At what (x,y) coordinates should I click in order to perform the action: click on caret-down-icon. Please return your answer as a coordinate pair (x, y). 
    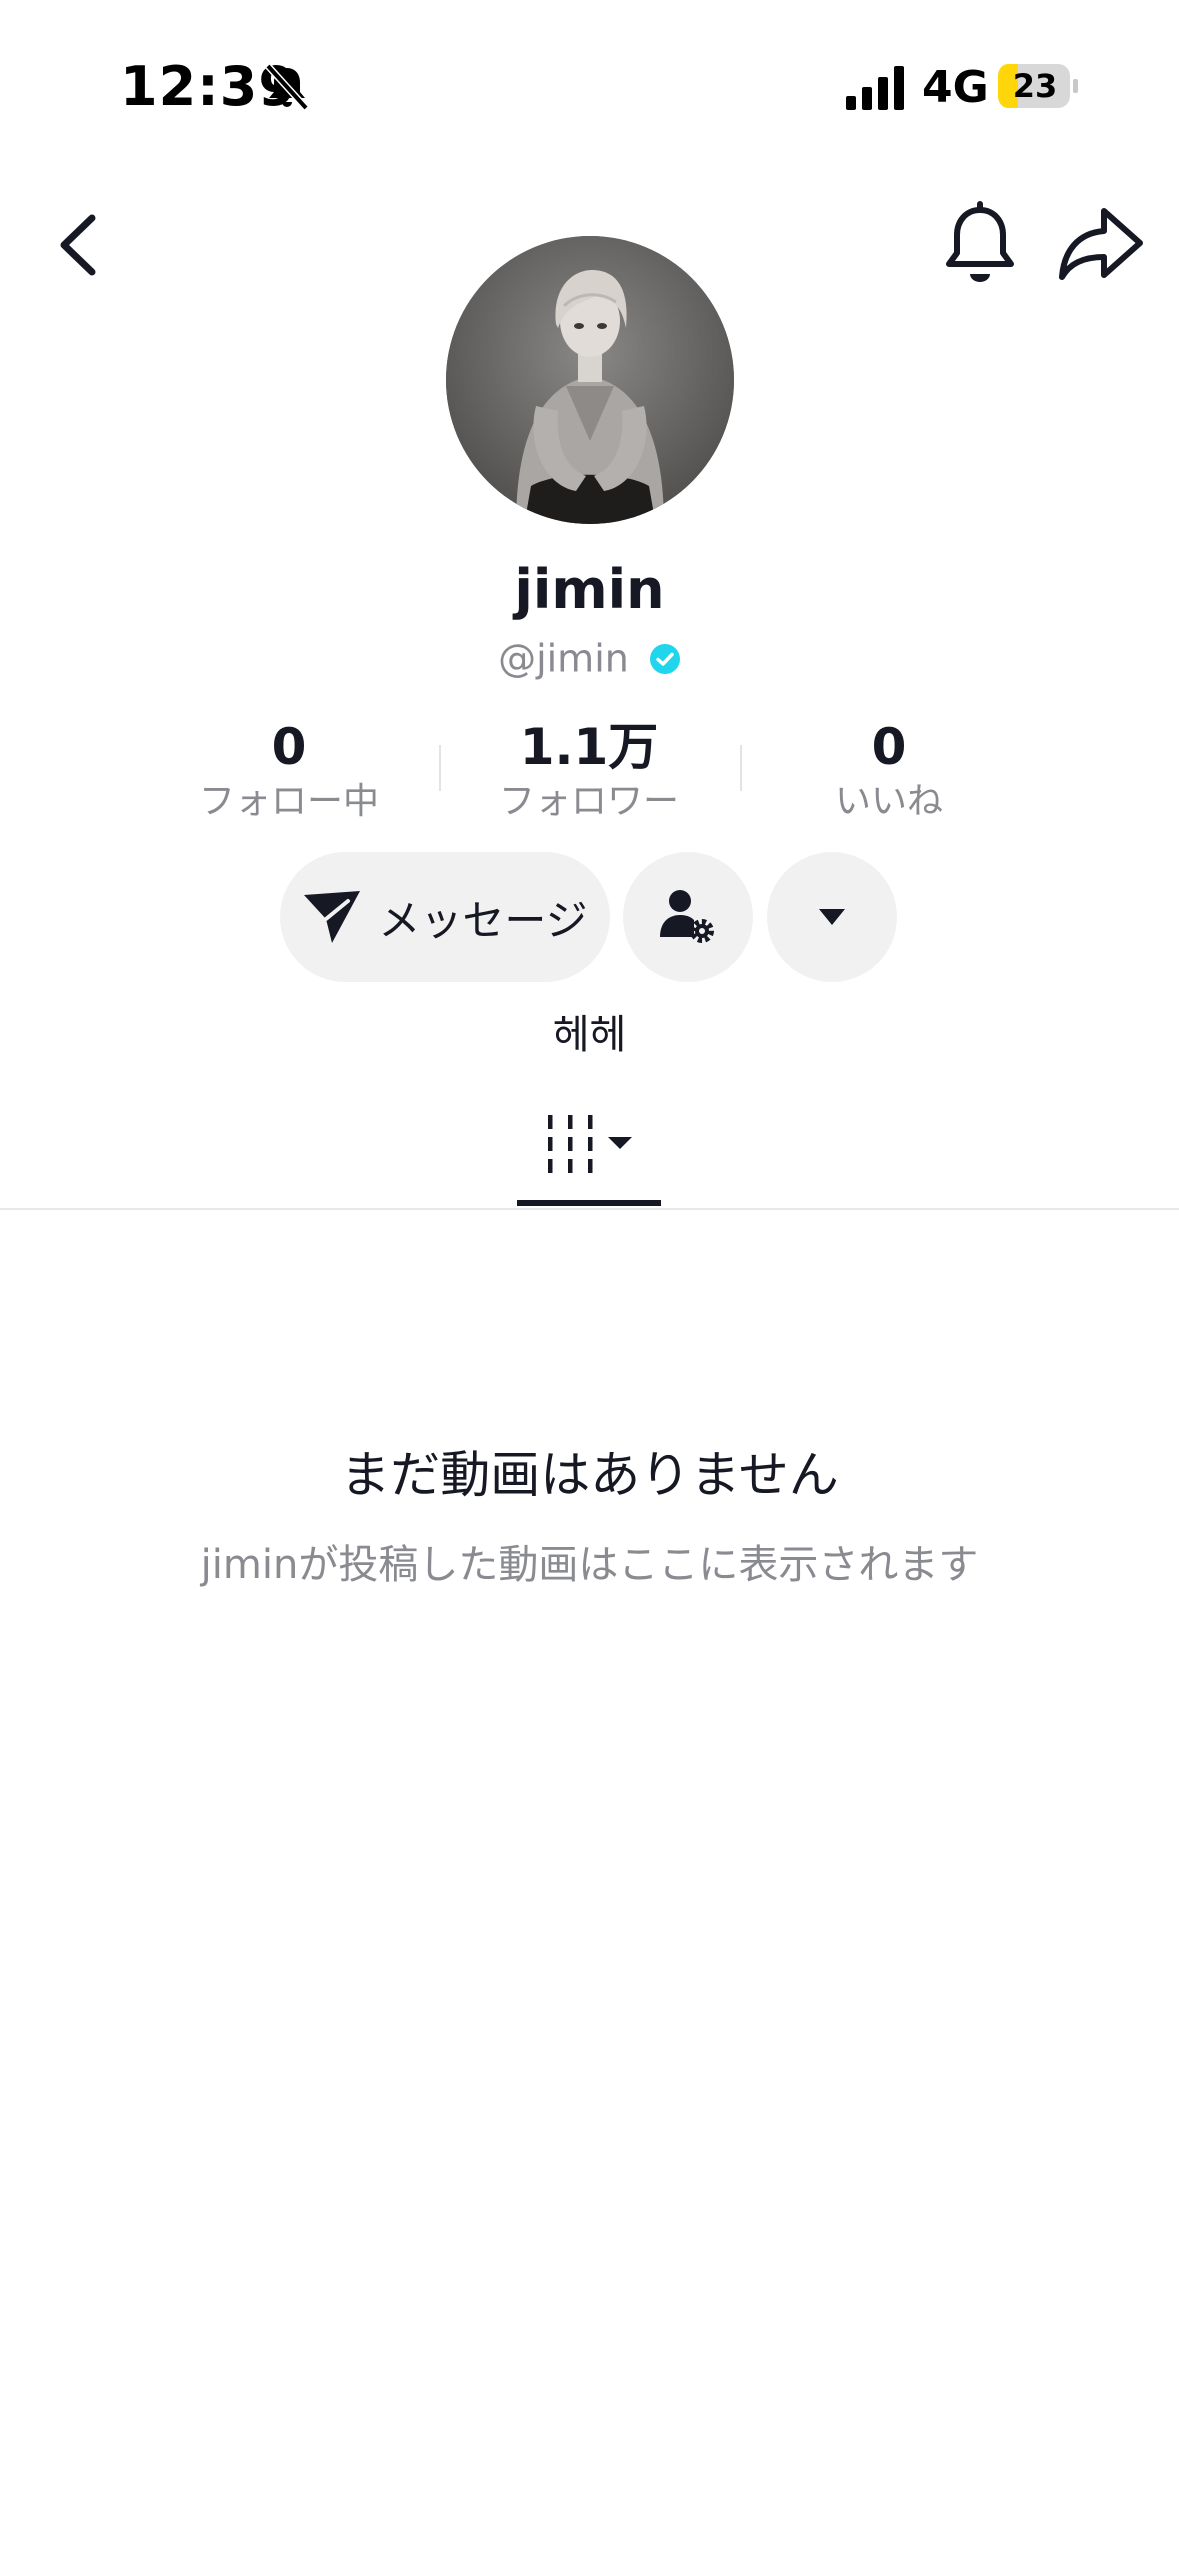
    Looking at the image, I should click on (832, 917).